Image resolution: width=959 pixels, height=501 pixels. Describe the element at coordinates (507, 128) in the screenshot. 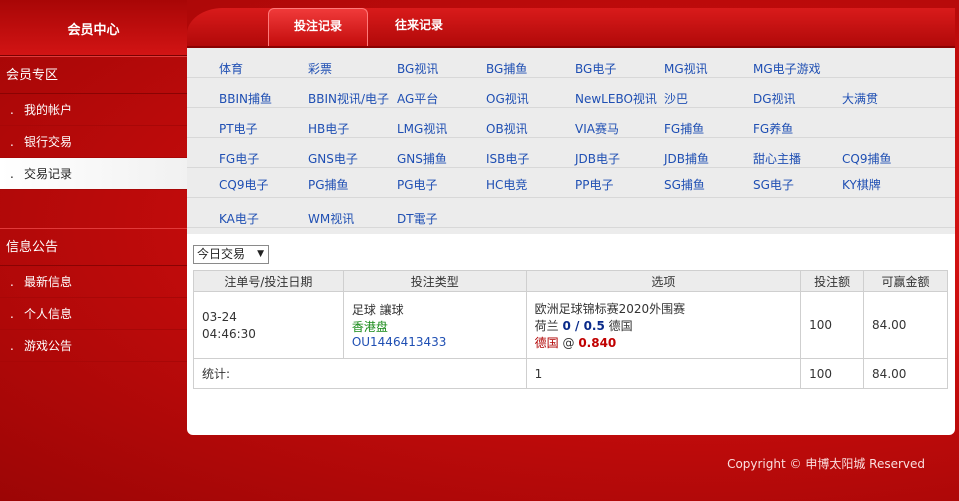

I see `game-category-link: OB视讯` at that location.